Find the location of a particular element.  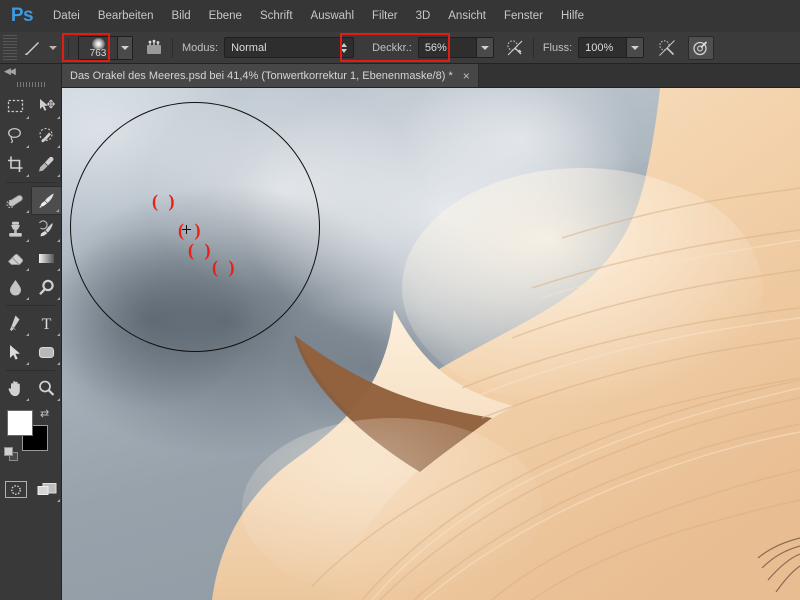

brush-thumbnail: 763 is located at coordinates (98, 47).